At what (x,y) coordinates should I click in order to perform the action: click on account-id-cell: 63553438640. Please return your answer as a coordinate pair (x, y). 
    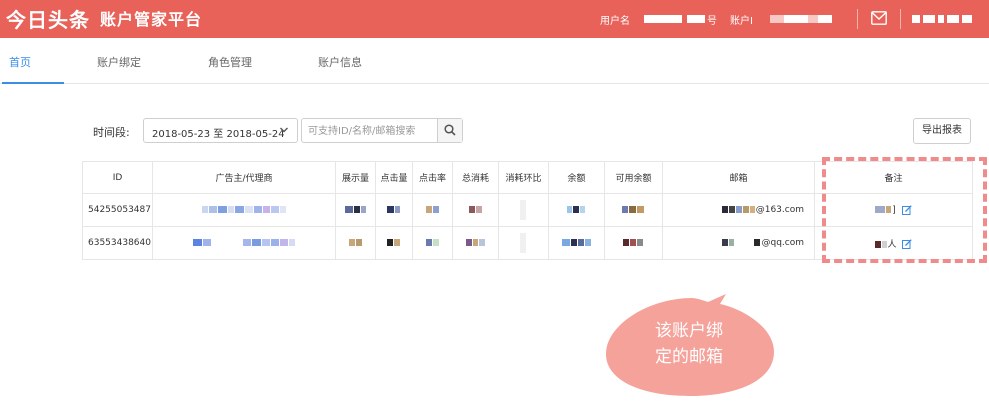
    Looking at the image, I should click on (117, 243).